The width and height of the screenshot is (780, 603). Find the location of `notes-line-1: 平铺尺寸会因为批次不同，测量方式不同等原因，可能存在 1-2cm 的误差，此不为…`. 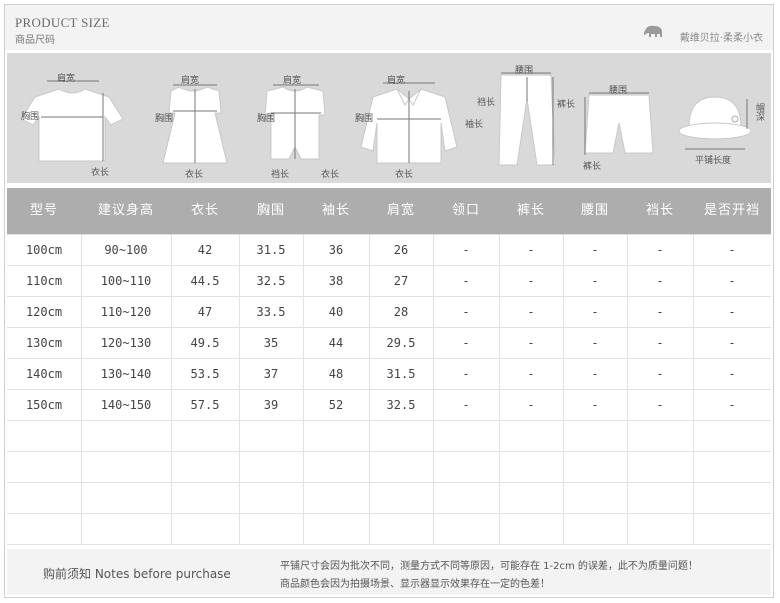

notes-line-1: 平铺尺寸会因为批次不同，测量方式不同等原因，可能存在 1-2cm 的误差，此不为… is located at coordinates (489, 566).